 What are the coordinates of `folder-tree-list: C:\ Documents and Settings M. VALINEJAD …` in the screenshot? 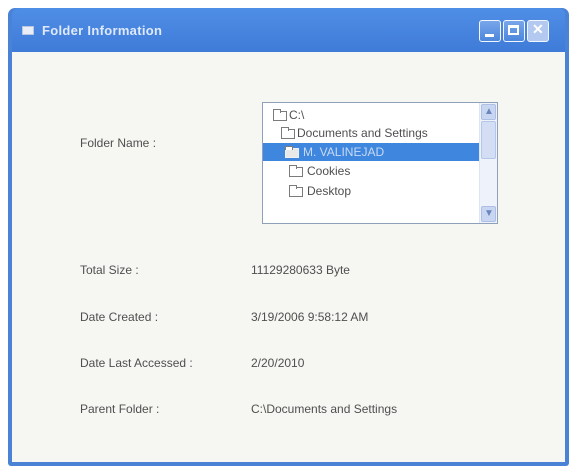 It's located at (380, 163).